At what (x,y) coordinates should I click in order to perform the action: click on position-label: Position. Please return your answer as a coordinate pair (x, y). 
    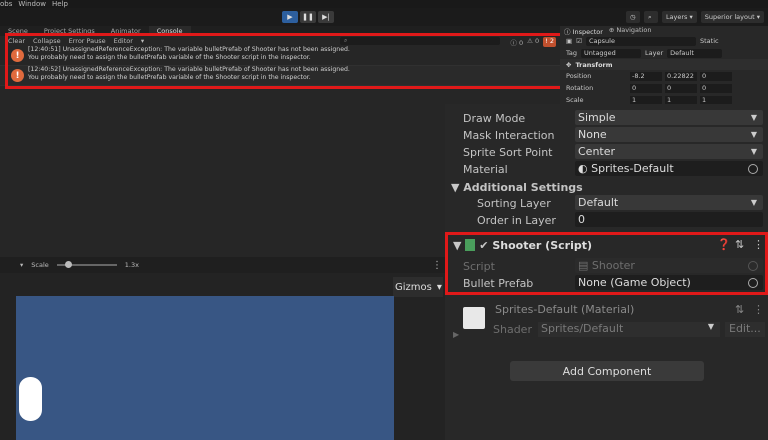
    Looking at the image, I should click on (579, 76).